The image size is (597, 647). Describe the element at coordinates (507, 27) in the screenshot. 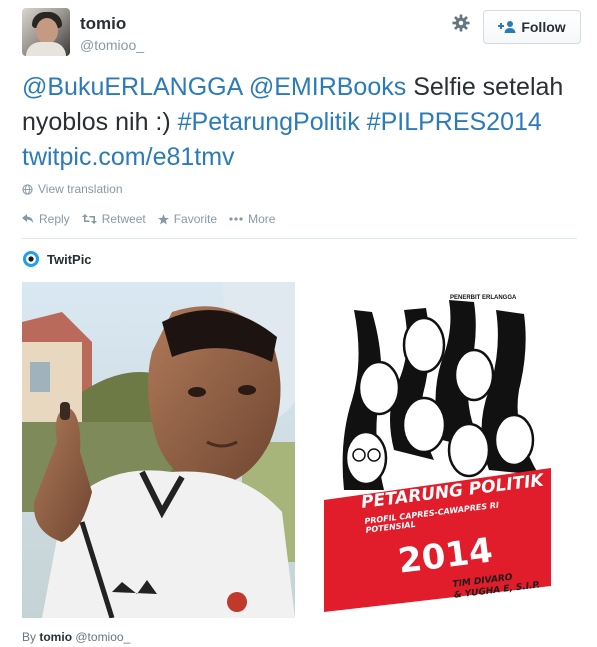

I see `add-user-icon` at that location.